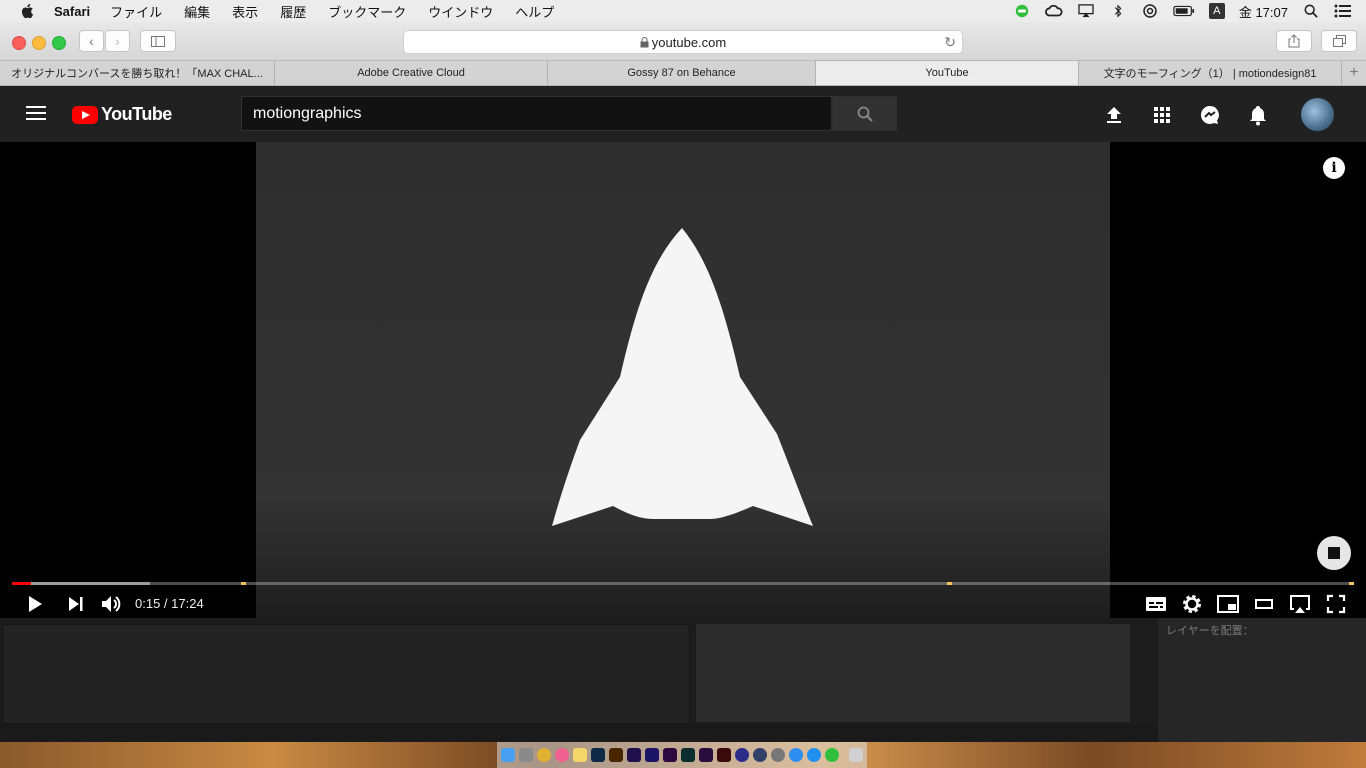 This screenshot has width=1366, height=768. What do you see at coordinates (814, 755) in the screenshot?
I see `app-store-dock-icon` at bounding box center [814, 755].